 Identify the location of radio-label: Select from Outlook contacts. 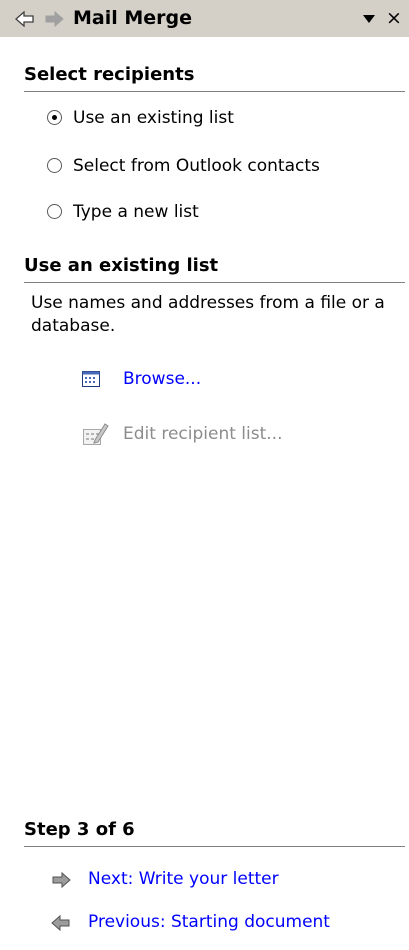
(196, 166).